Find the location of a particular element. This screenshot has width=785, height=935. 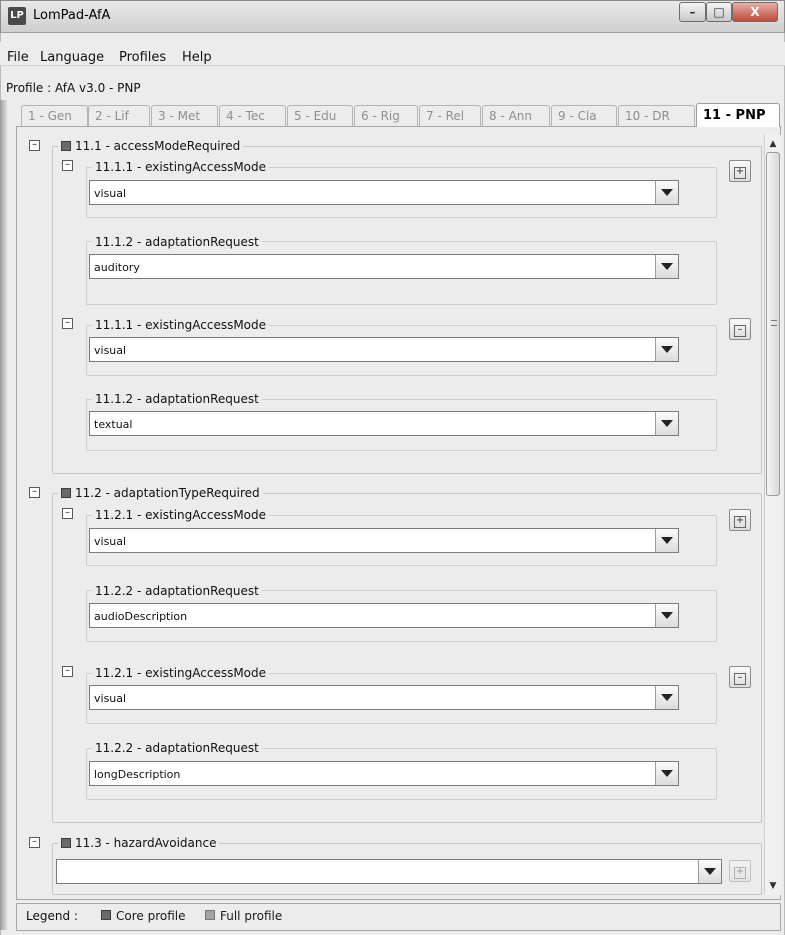

section-title-11-1: 11.1 - accessModeRequired is located at coordinates (151, 146).